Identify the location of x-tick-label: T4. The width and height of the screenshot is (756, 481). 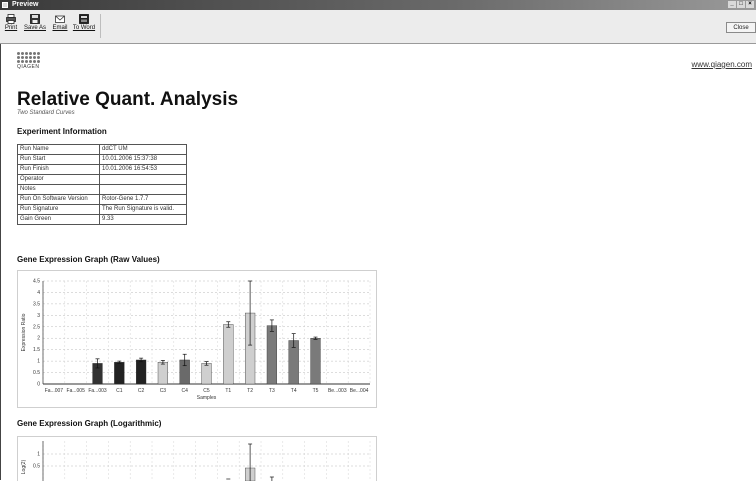
(294, 391).